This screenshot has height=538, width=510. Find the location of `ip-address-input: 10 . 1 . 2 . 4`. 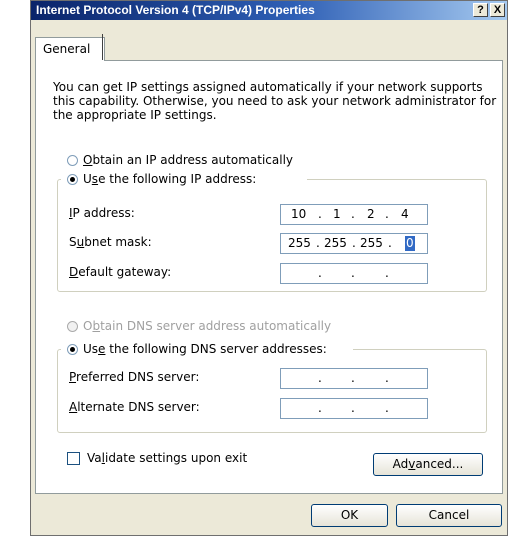

ip-address-input: 10 . 1 . 2 . 4 is located at coordinates (354, 214).